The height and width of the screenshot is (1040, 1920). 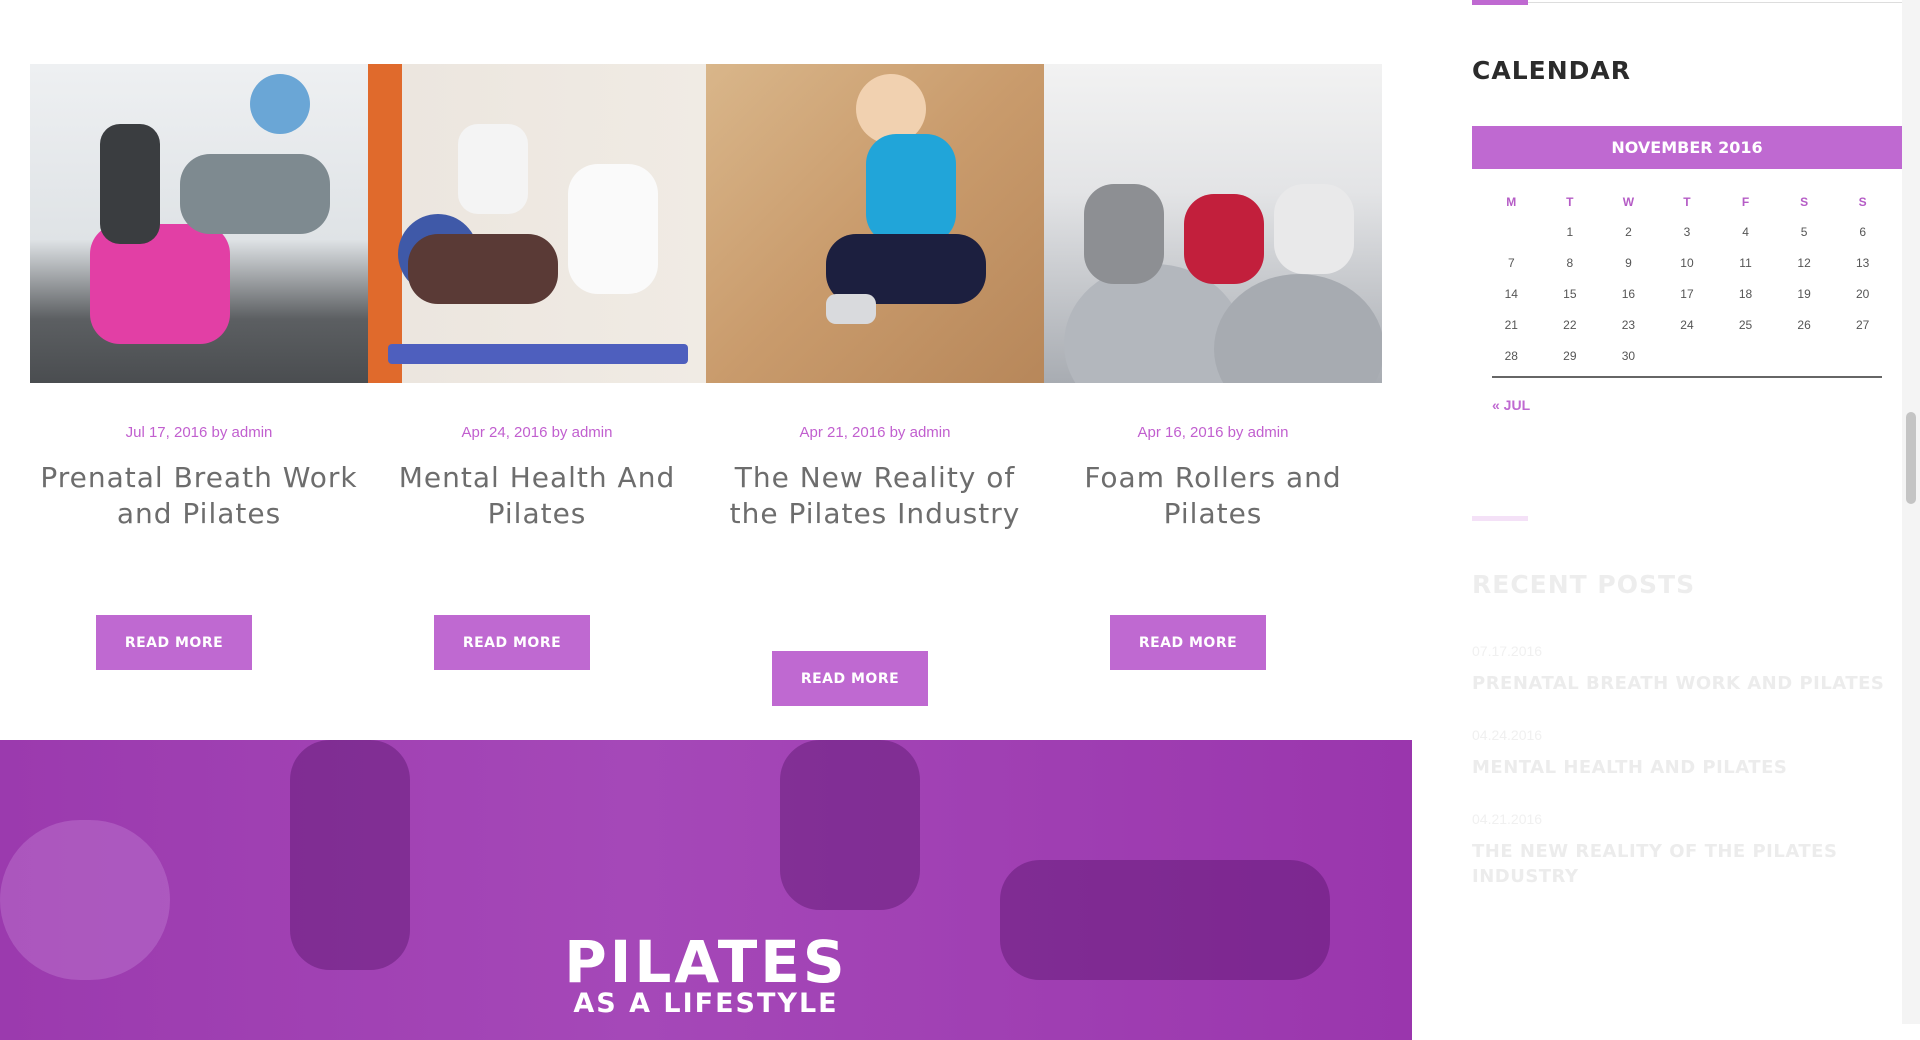 What do you see at coordinates (1570, 262) in the screenshot?
I see `day-cell: 8` at bounding box center [1570, 262].